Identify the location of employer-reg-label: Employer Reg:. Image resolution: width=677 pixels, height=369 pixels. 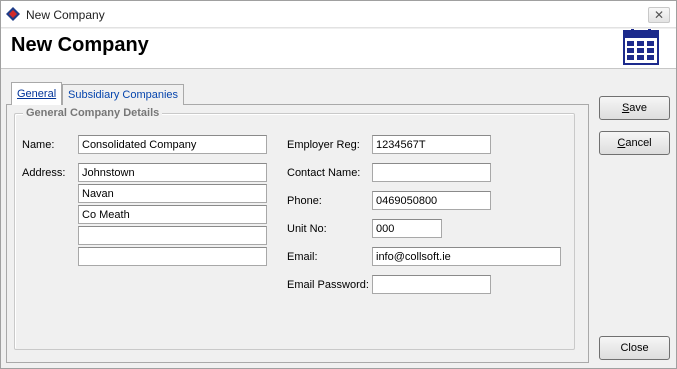
(323, 145).